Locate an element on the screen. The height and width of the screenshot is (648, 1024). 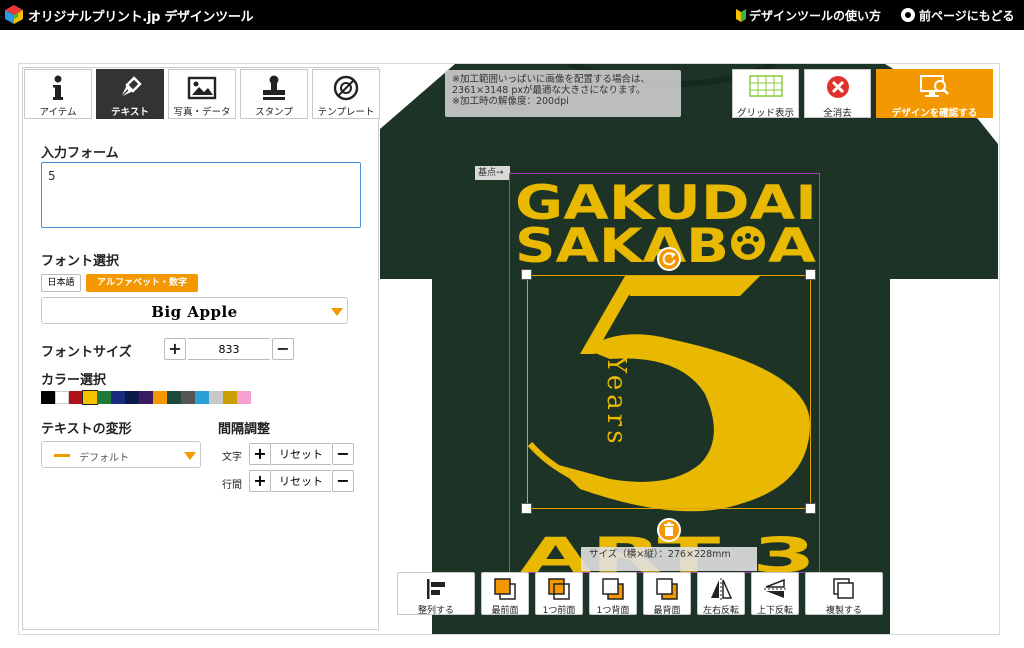
resize-handle-tl is located at coordinates (526, 274).